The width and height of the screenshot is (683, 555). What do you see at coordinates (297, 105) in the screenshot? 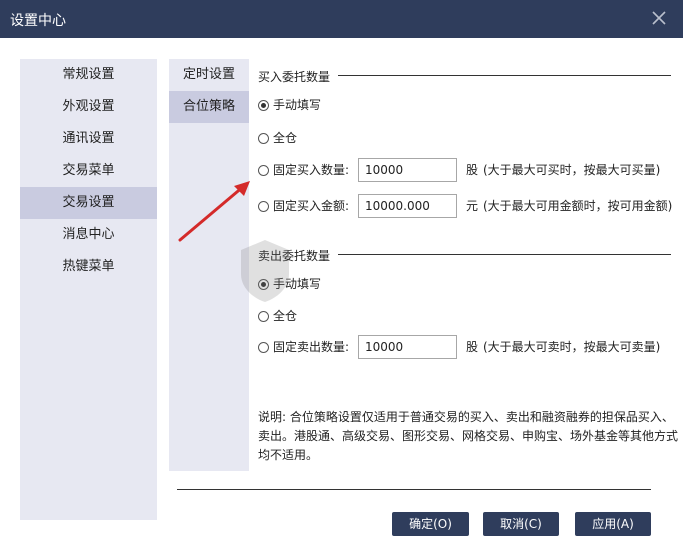
I see `buy-manual-label: 手动填写` at bounding box center [297, 105].